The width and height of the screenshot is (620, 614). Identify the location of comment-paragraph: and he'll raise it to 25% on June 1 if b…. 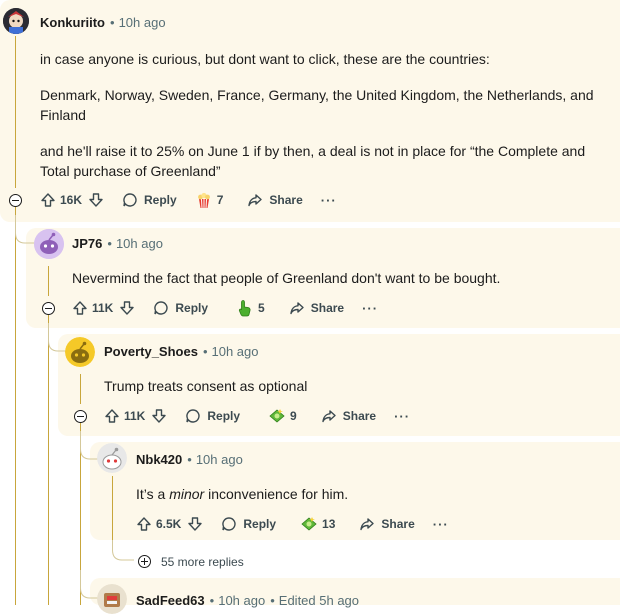
(313, 161).